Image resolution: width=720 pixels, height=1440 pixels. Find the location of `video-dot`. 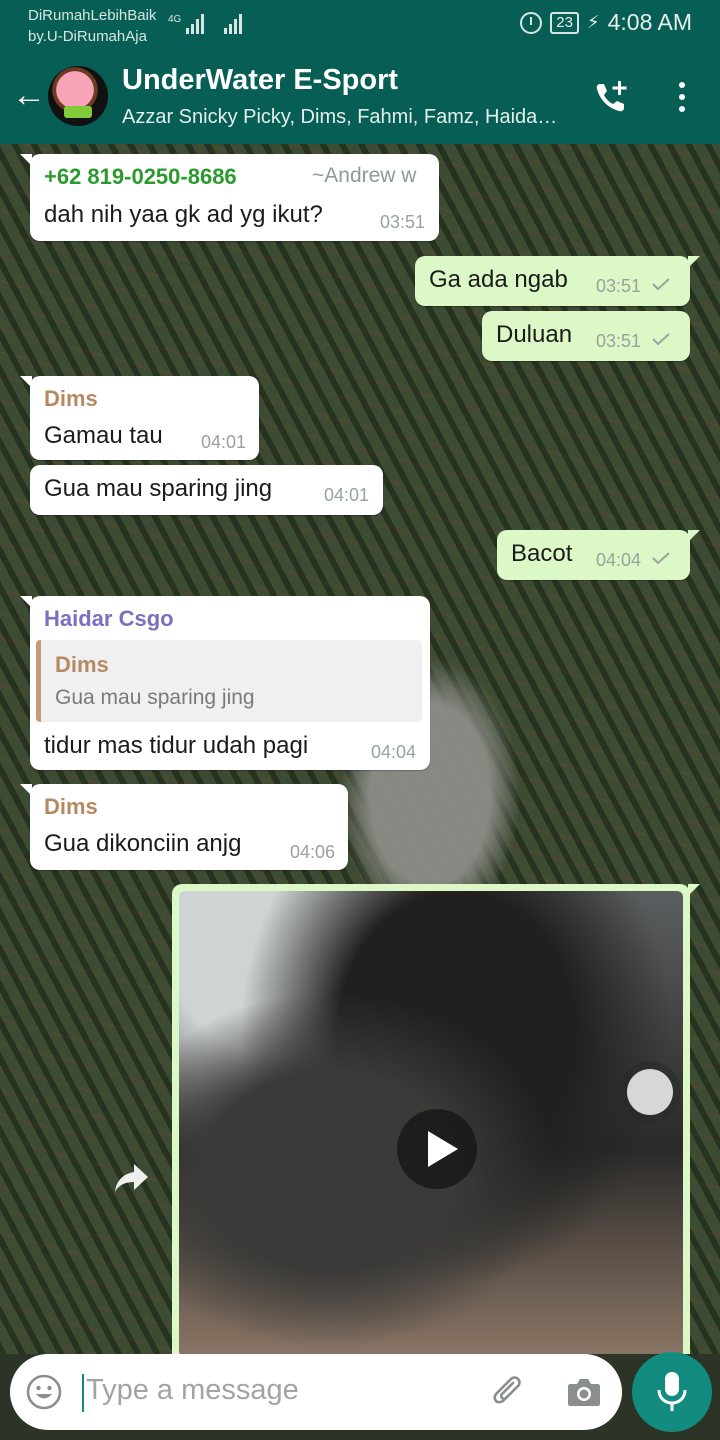

video-dot is located at coordinates (650, 1092).